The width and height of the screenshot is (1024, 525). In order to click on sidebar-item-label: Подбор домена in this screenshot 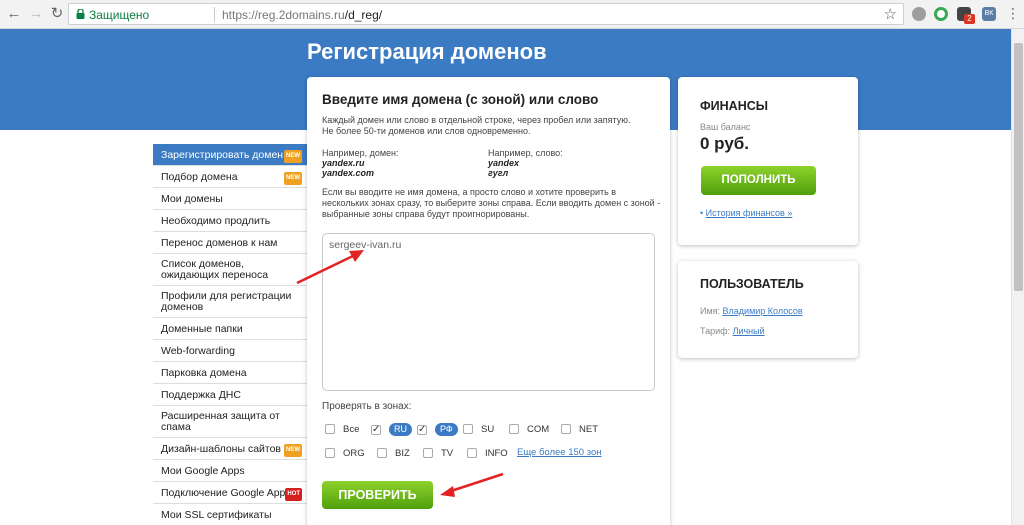, I will do `click(199, 177)`.